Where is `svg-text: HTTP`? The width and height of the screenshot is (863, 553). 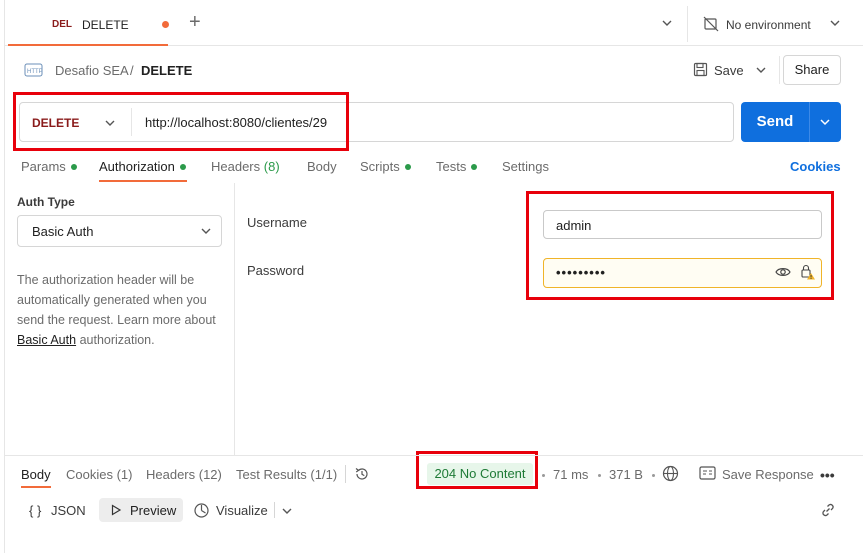
svg-text: HTTP is located at coordinates (35, 72).